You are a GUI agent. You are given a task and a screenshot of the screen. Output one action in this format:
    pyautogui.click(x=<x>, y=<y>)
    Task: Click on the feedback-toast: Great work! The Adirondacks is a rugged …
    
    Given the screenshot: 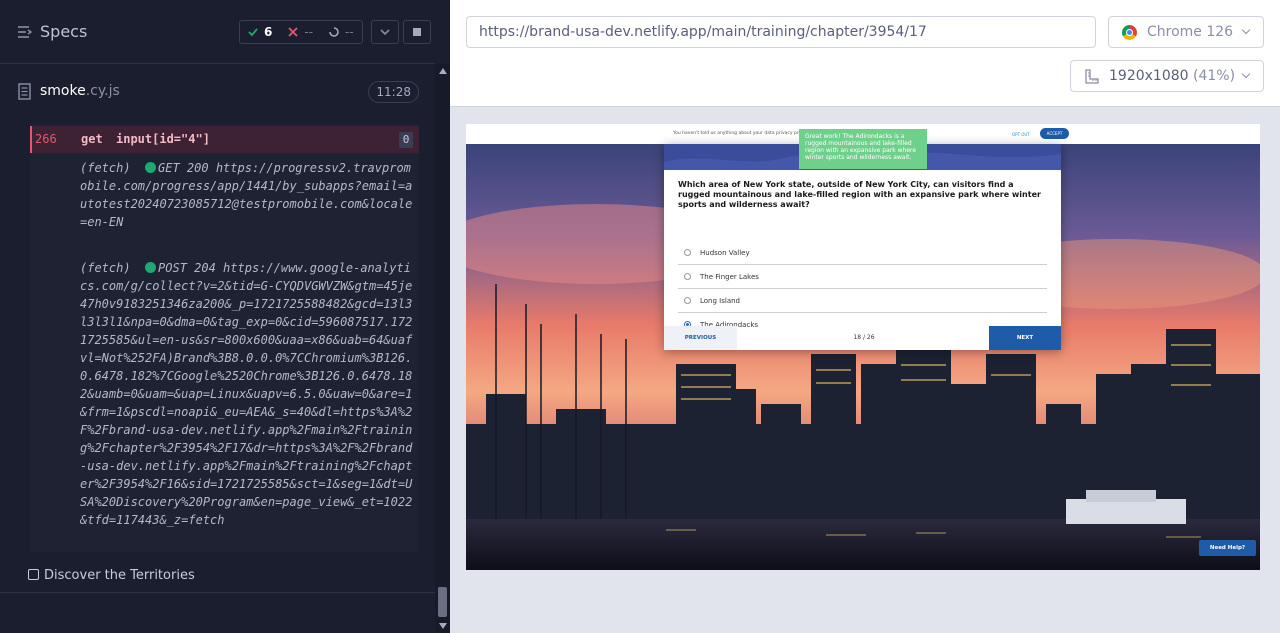 What is the action you would take?
    pyautogui.click(x=863, y=149)
    